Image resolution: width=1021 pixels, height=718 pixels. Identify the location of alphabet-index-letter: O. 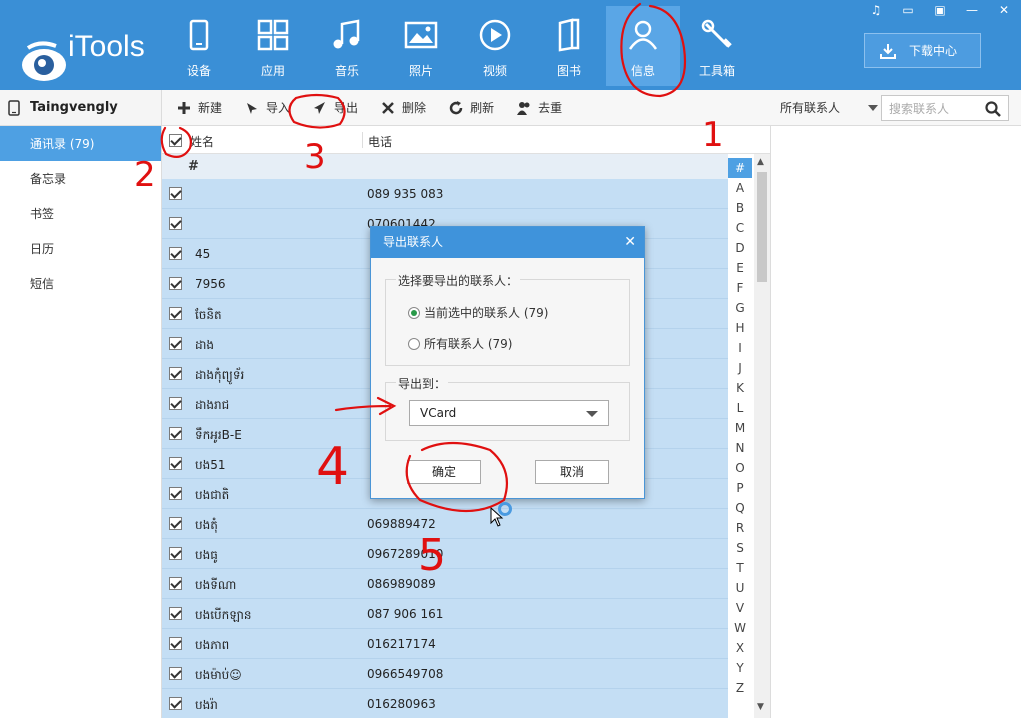
(740, 468).